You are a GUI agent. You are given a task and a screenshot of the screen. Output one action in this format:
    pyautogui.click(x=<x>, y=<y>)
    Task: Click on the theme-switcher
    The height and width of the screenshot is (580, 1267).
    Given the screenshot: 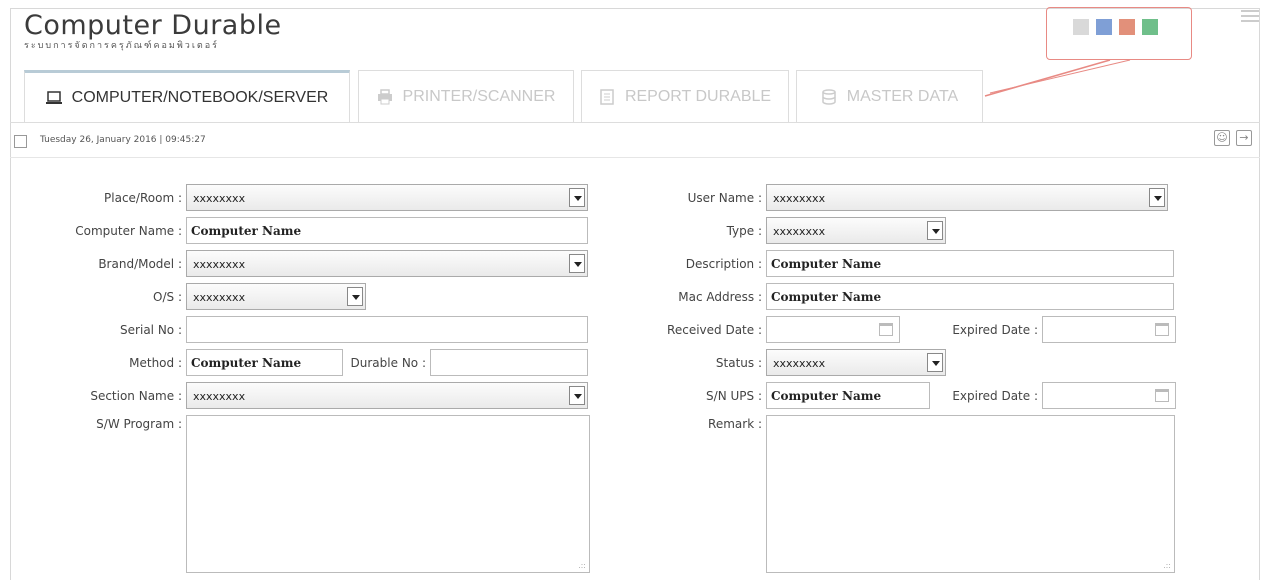 What is the action you would take?
    pyautogui.click(x=1119, y=33)
    